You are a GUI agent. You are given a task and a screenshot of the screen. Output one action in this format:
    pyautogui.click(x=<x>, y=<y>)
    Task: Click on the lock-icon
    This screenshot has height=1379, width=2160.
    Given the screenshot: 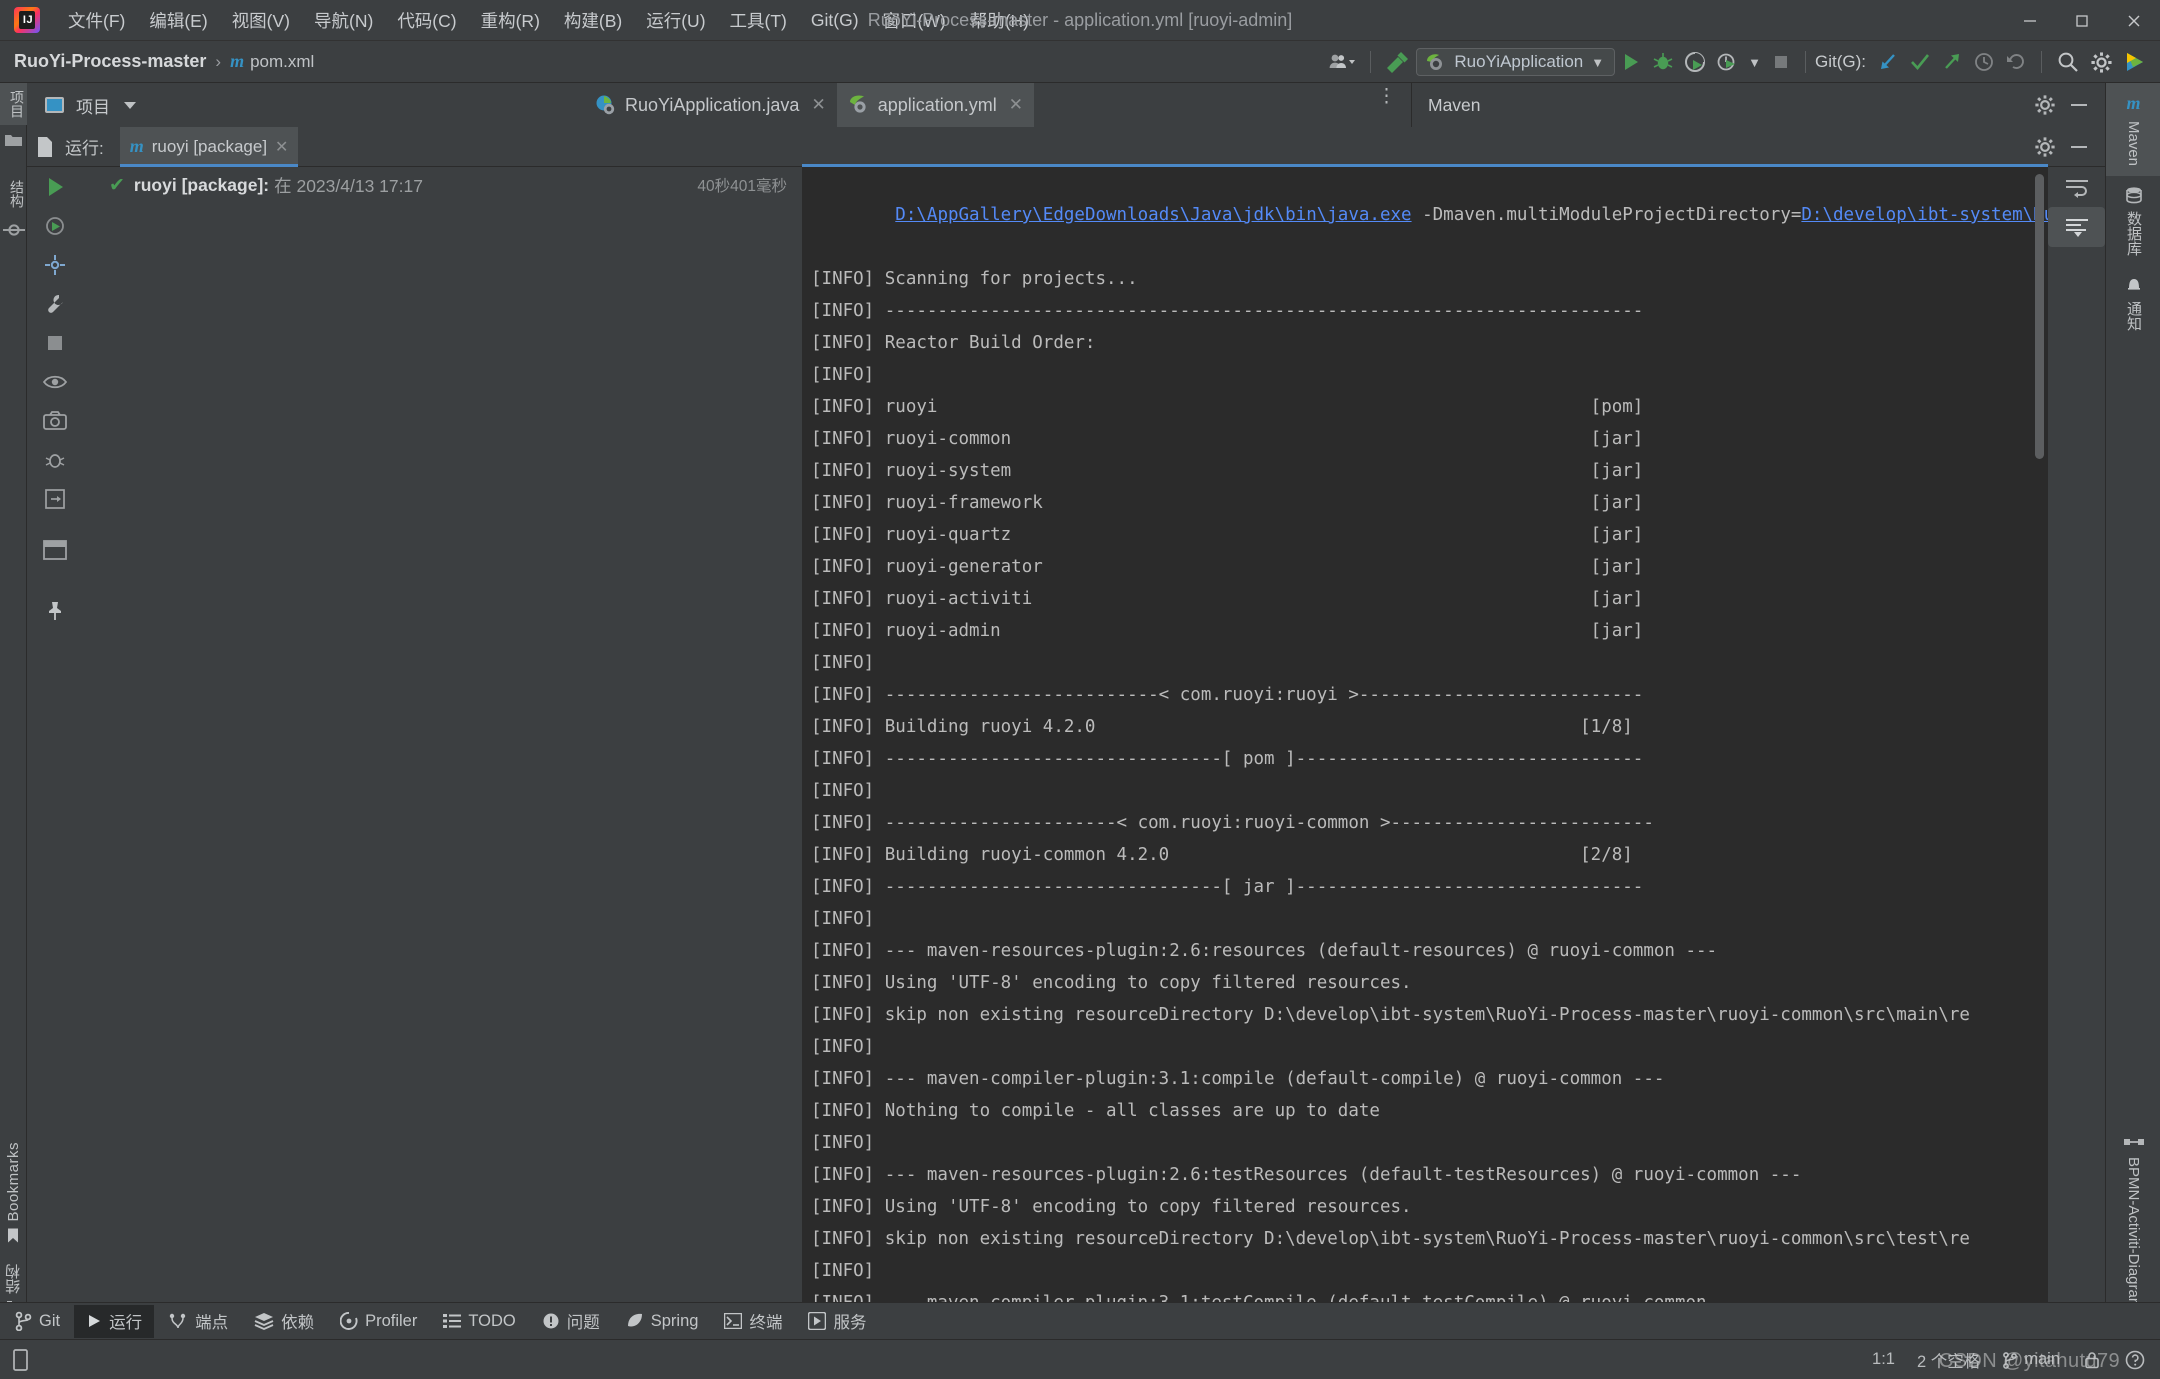 What is the action you would take?
    pyautogui.click(x=2092, y=1360)
    